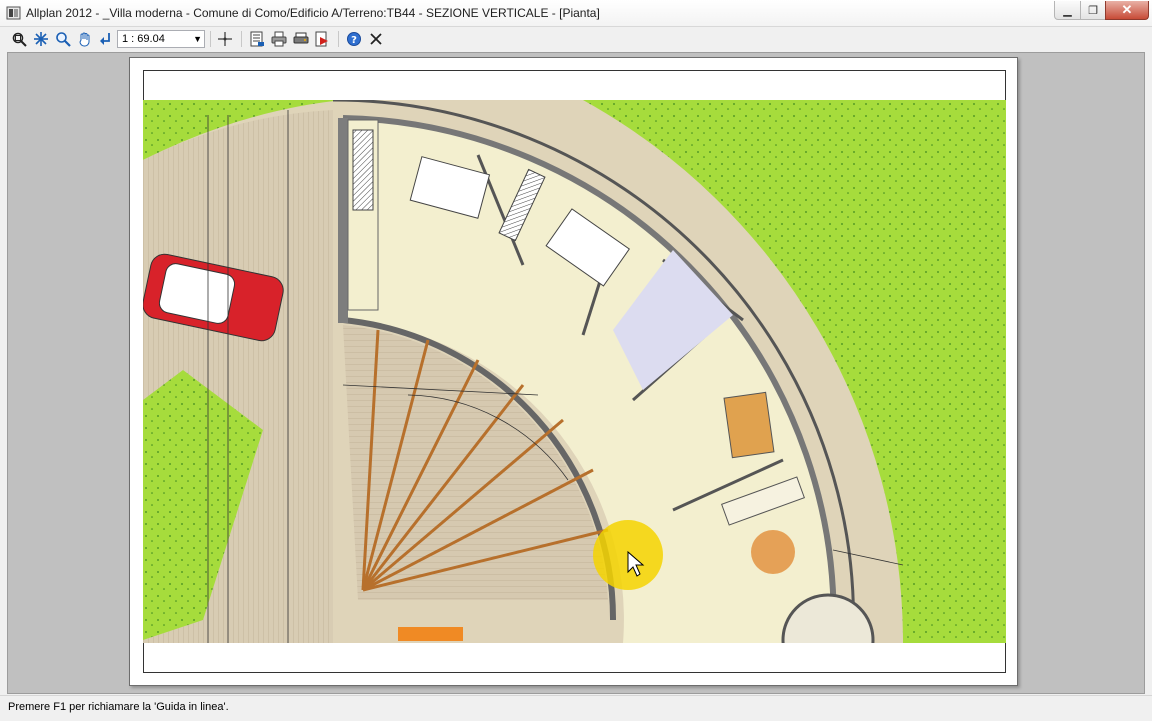 This screenshot has width=1152, height=721. I want to click on close-icon: ✕, so click(1127, 9).